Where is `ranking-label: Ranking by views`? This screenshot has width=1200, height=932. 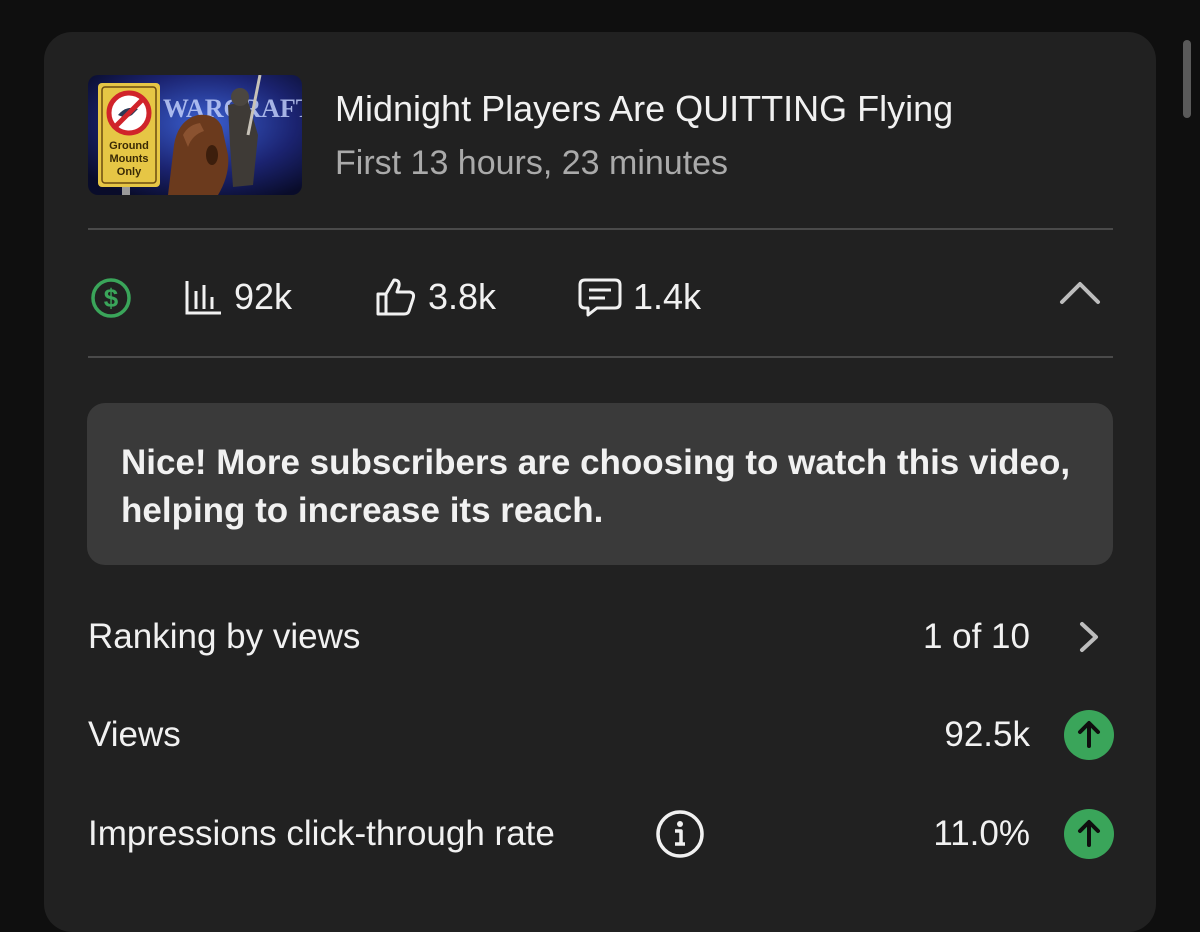
ranking-label: Ranking by views is located at coordinates (224, 636).